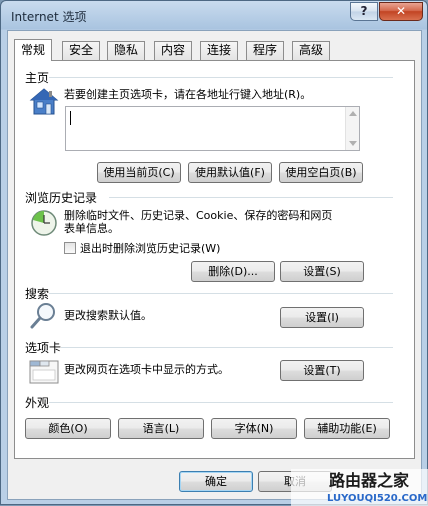 The height and width of the screenshot is (506, 428). Describe the element at coordinates (322, 271) in the screenshot. I see `history-settings-button: 设置(S)` at that location.